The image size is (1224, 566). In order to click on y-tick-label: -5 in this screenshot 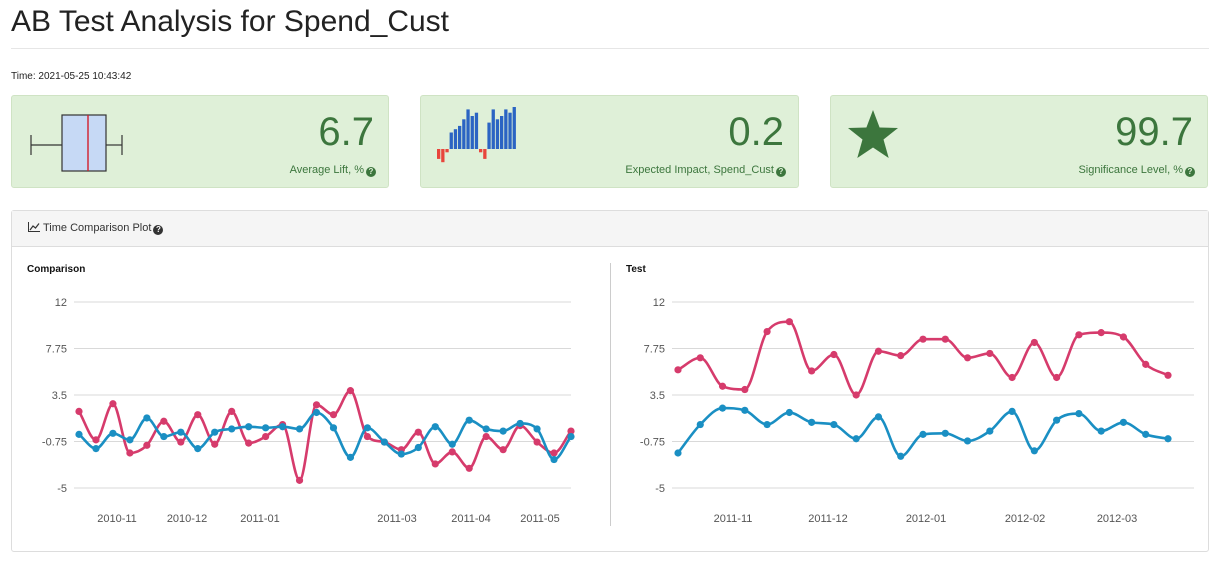, I will do `click(660, 489)`.